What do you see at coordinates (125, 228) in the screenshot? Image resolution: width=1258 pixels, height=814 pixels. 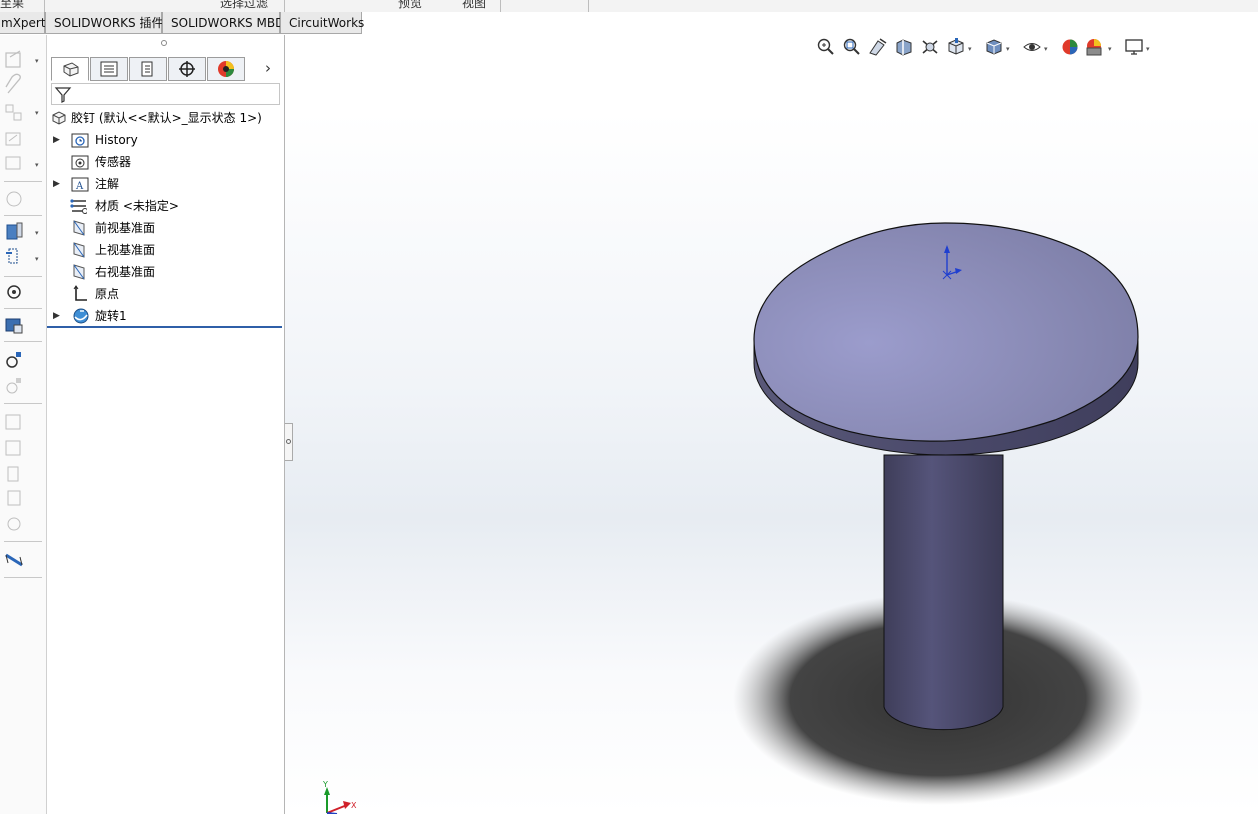 I see `tree-item-label: 前视基准面` at bounding box center [125, 228].